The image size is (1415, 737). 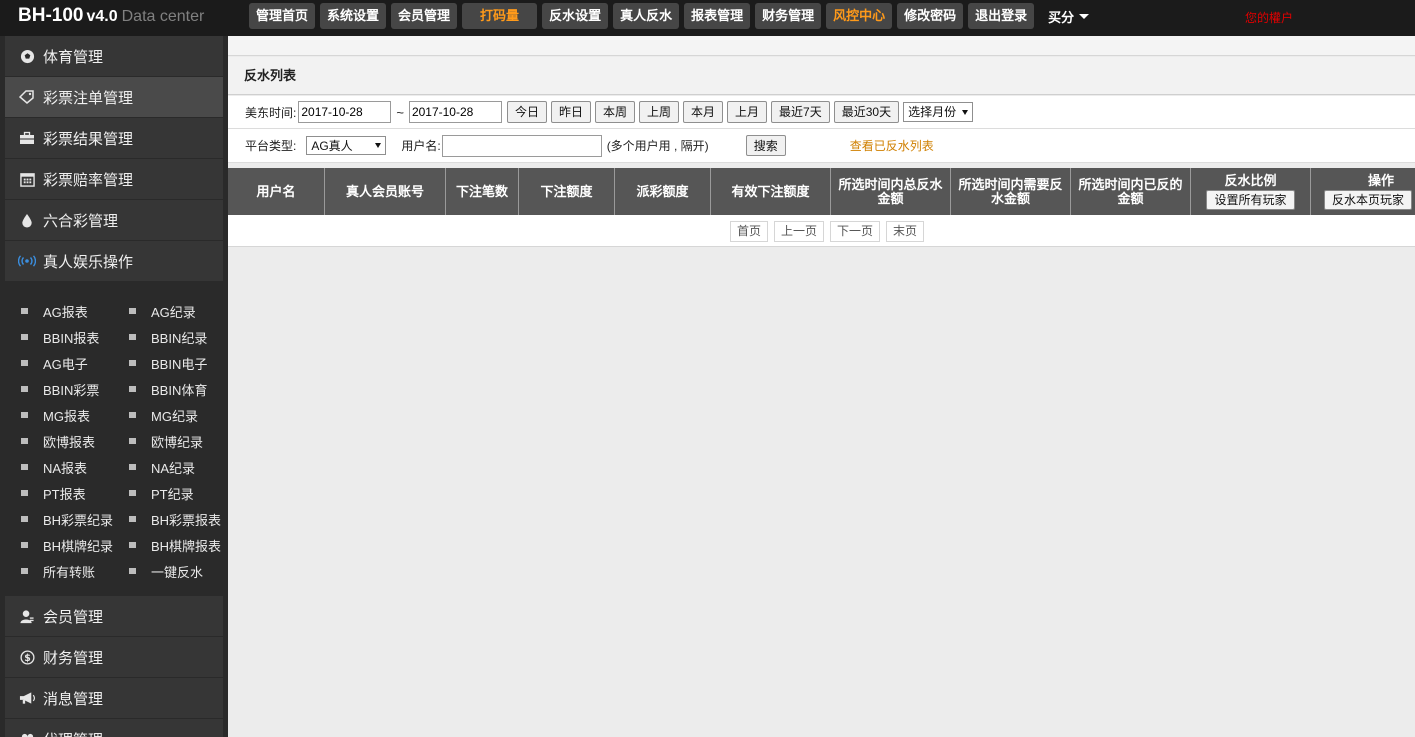 What do you see at coordinates (749, 231) in the screenshot?
I see `first-page-button: 首页` at bounding box center [749, 231].